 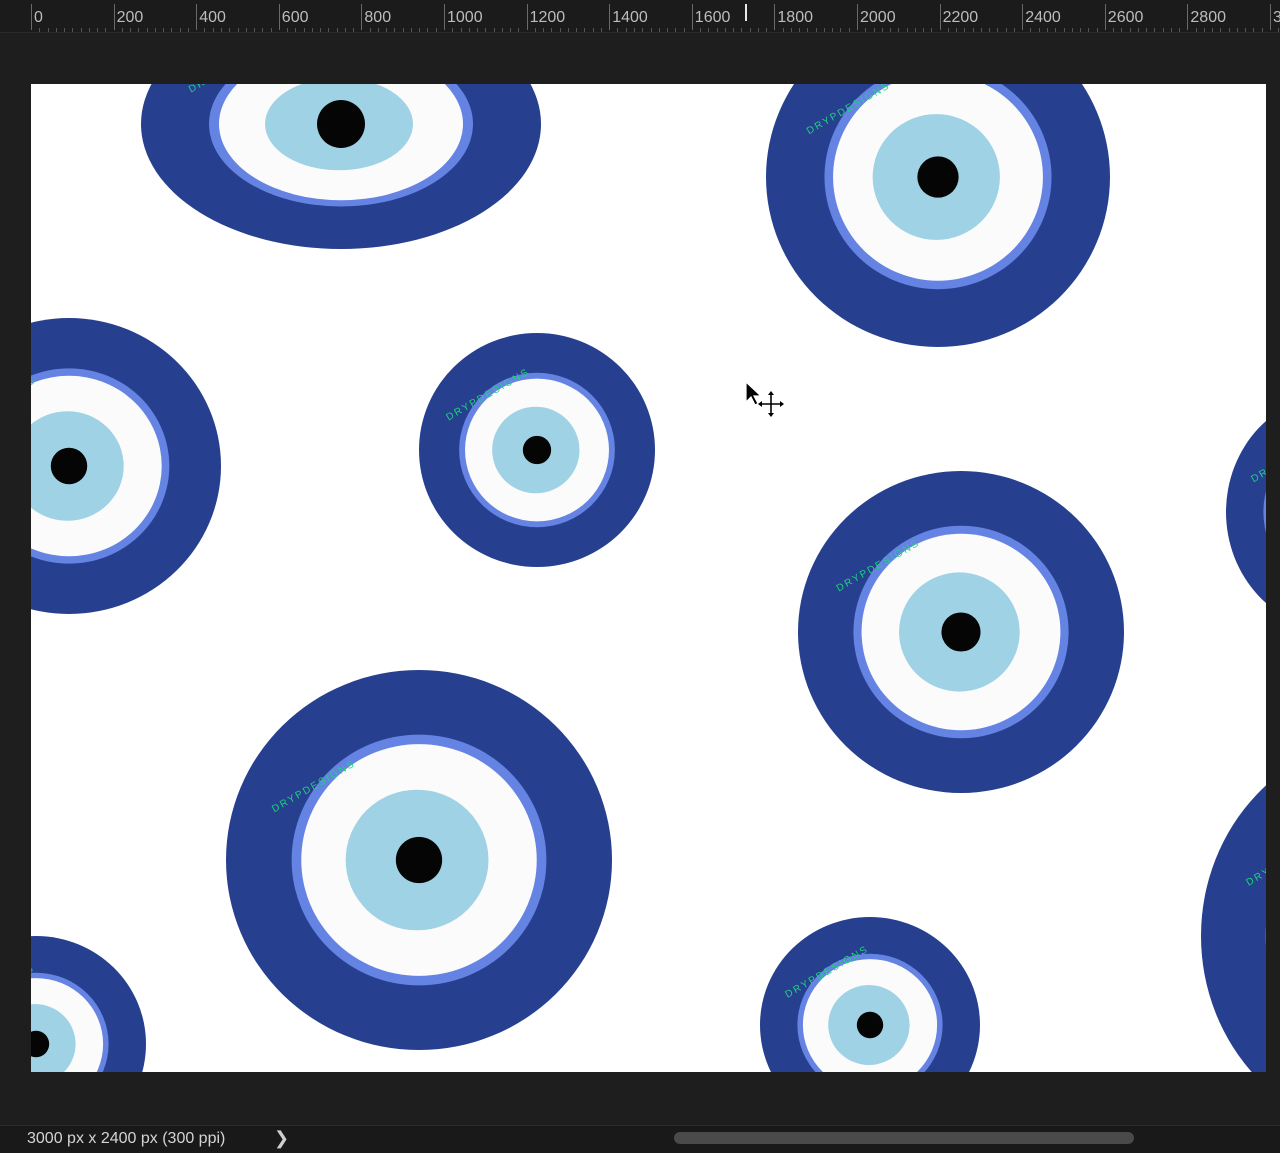 I want to click on ruler-label: 1600, so click(x=713, y=18).